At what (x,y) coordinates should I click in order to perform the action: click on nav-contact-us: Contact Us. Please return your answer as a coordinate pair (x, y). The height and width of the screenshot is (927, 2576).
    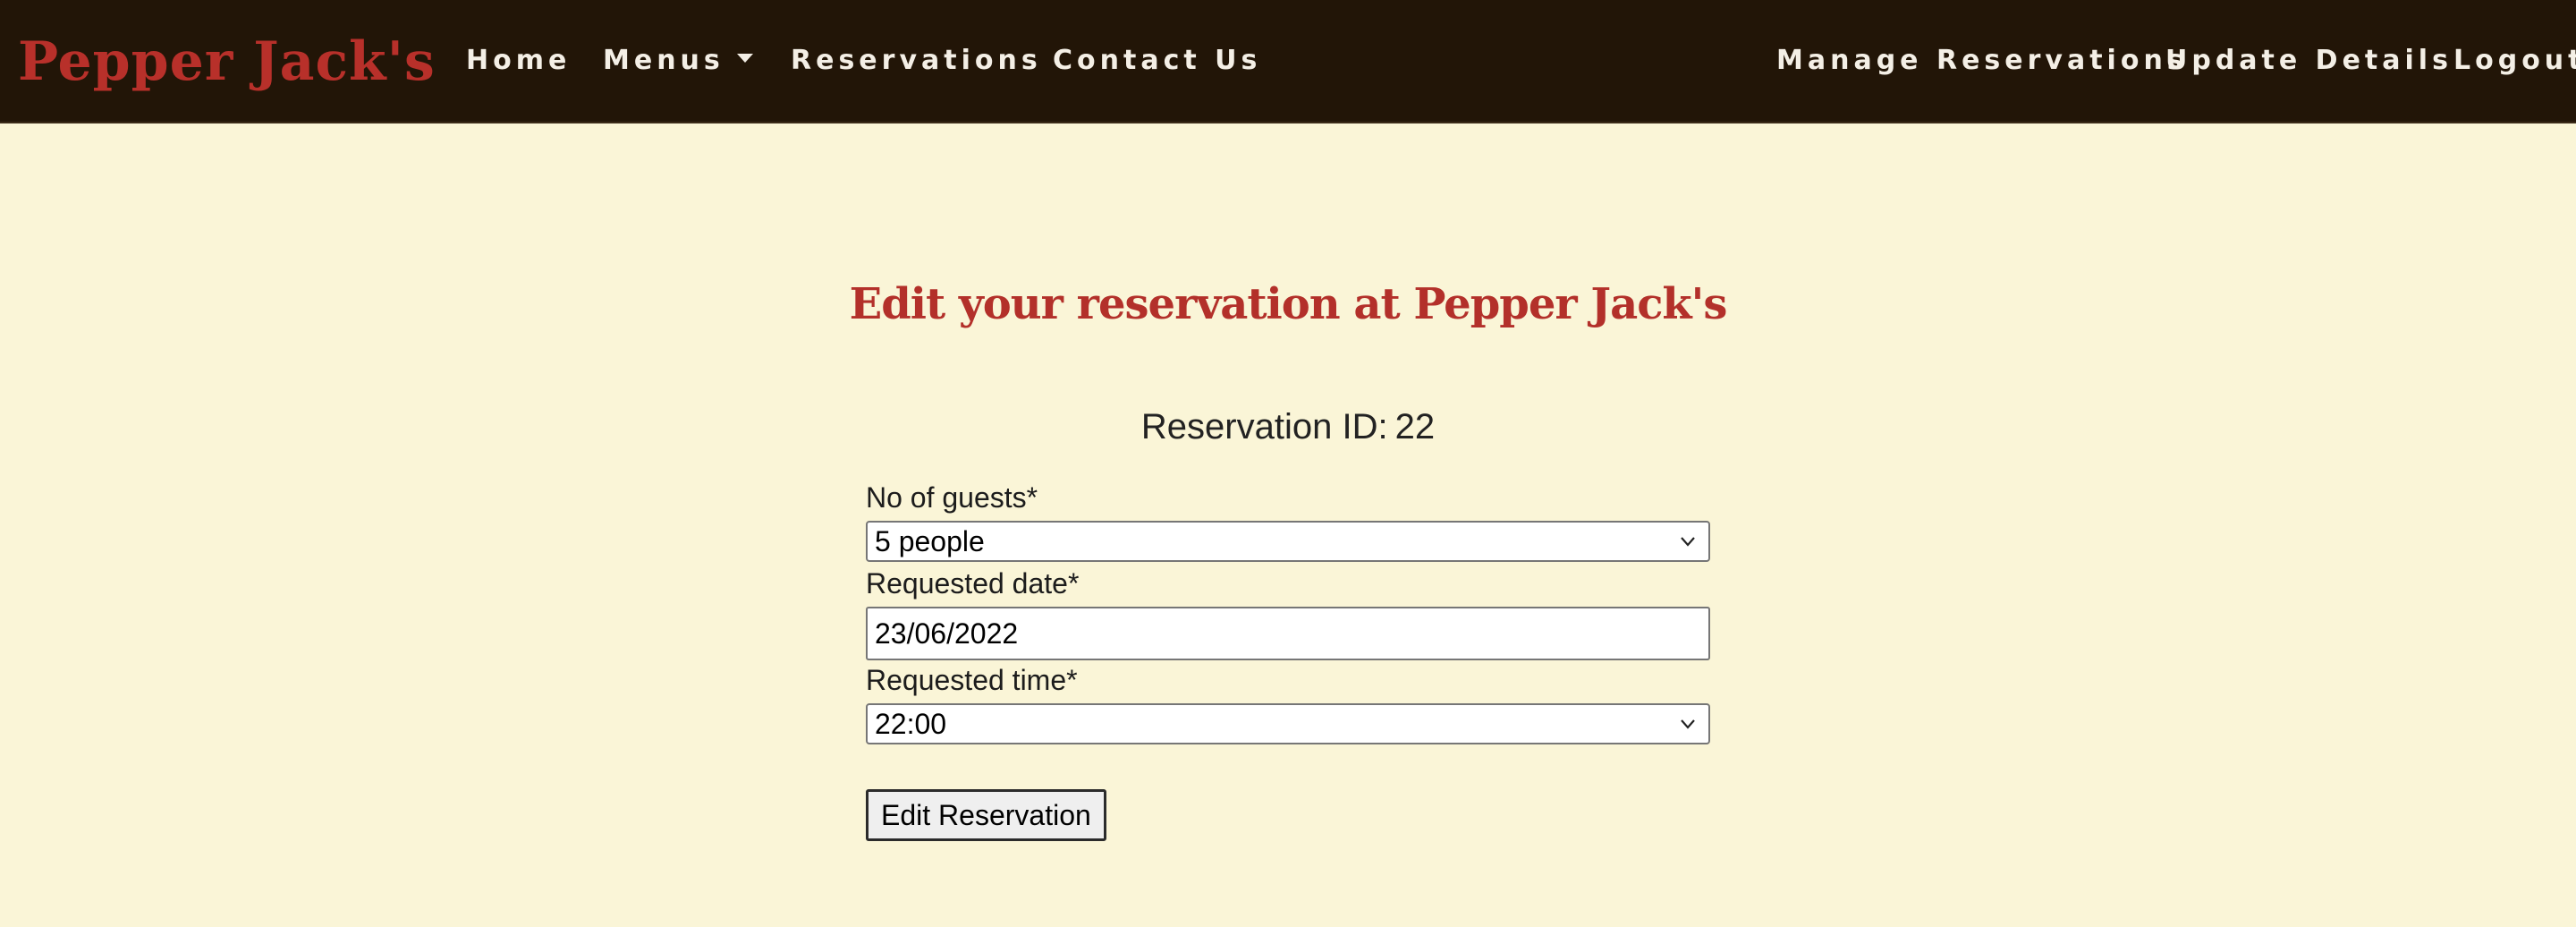
    Looking at the image, I should click on (1157, 61).